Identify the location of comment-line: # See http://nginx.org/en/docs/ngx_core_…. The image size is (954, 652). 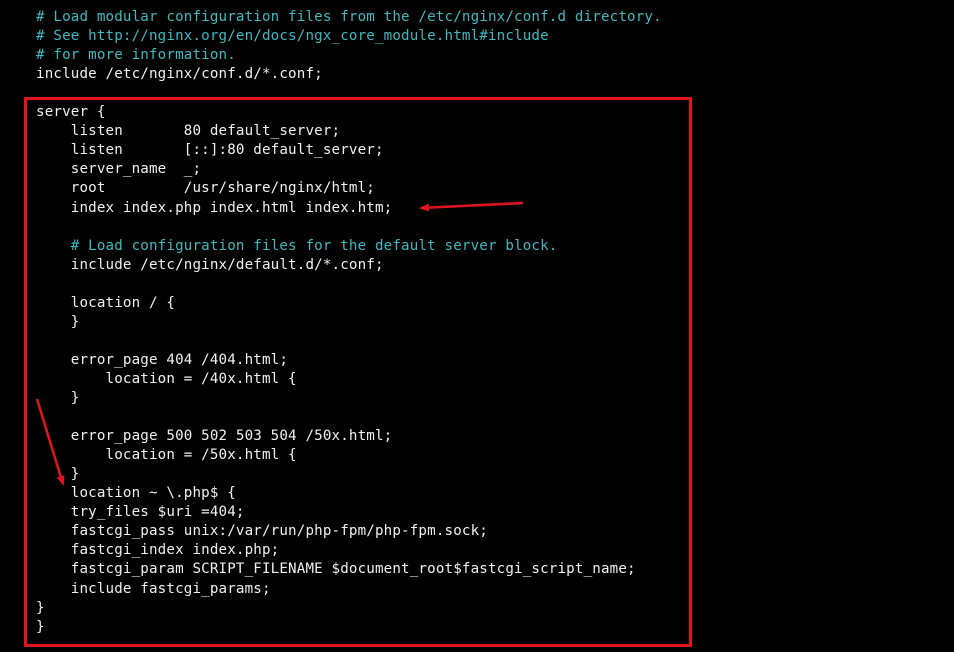
(292, 36).